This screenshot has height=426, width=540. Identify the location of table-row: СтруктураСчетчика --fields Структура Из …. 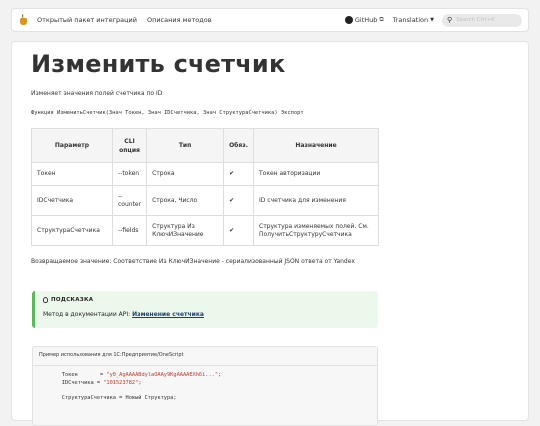
(205, 230).